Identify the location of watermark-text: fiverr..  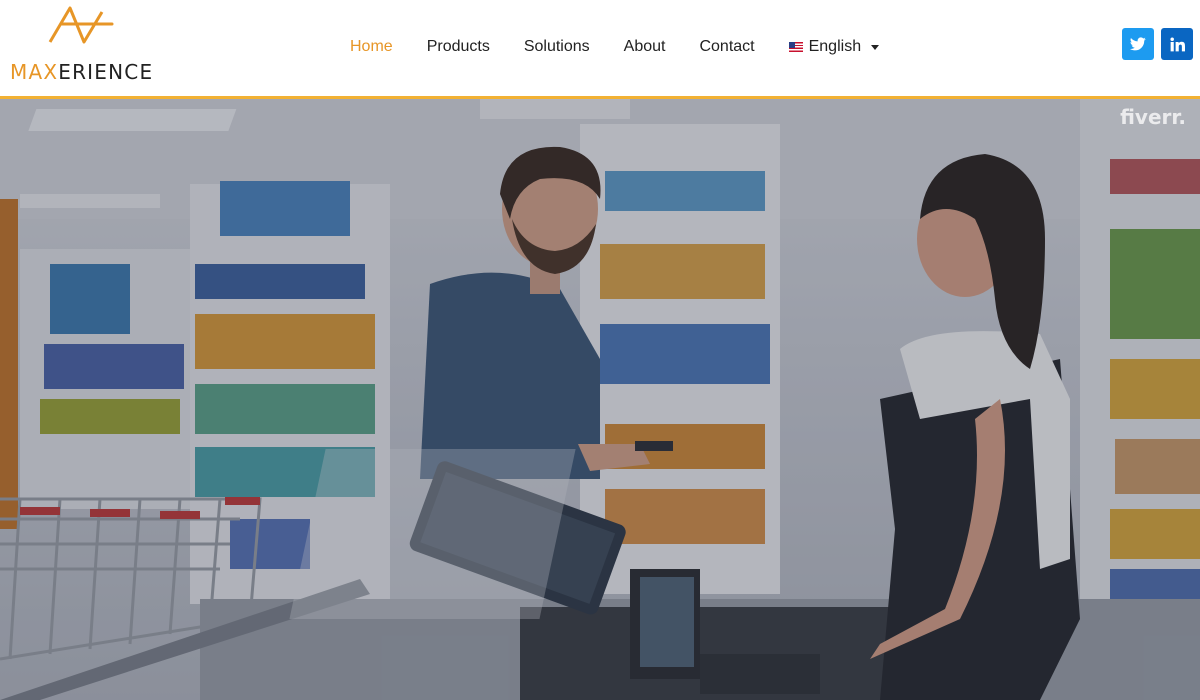
(1153, 117).